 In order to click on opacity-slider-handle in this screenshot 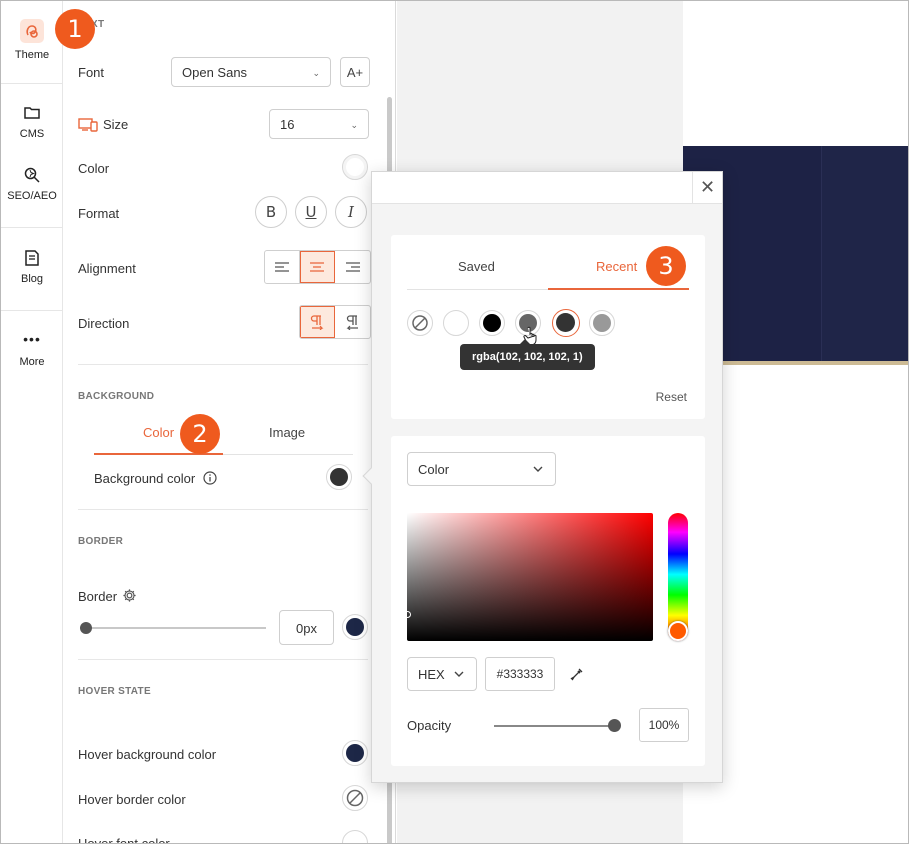, I will do `click(614, 725)`.